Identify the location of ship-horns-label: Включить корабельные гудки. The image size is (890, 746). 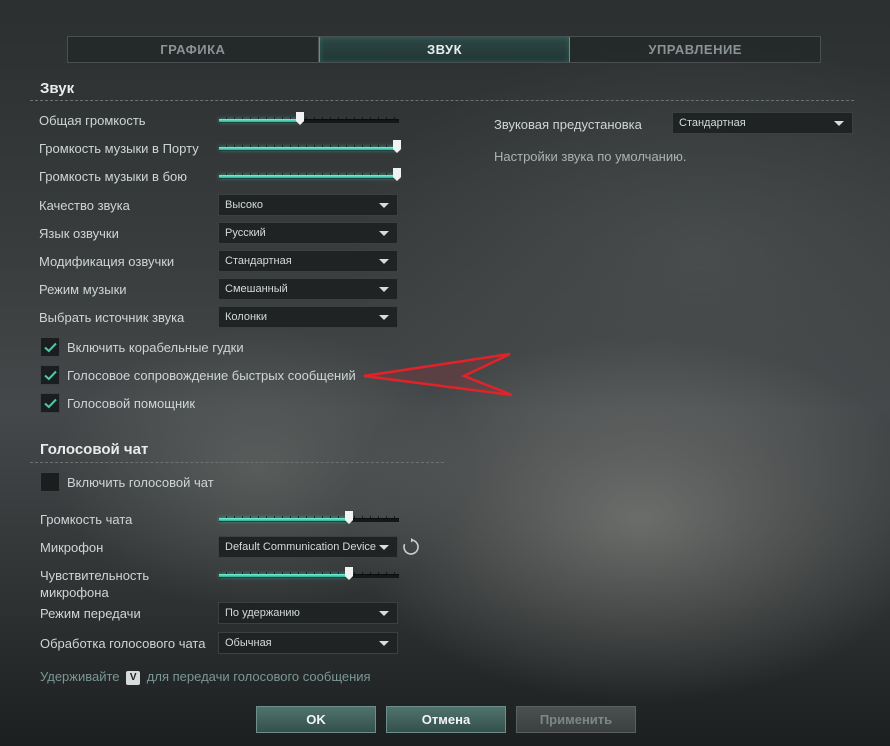
(155, 347).